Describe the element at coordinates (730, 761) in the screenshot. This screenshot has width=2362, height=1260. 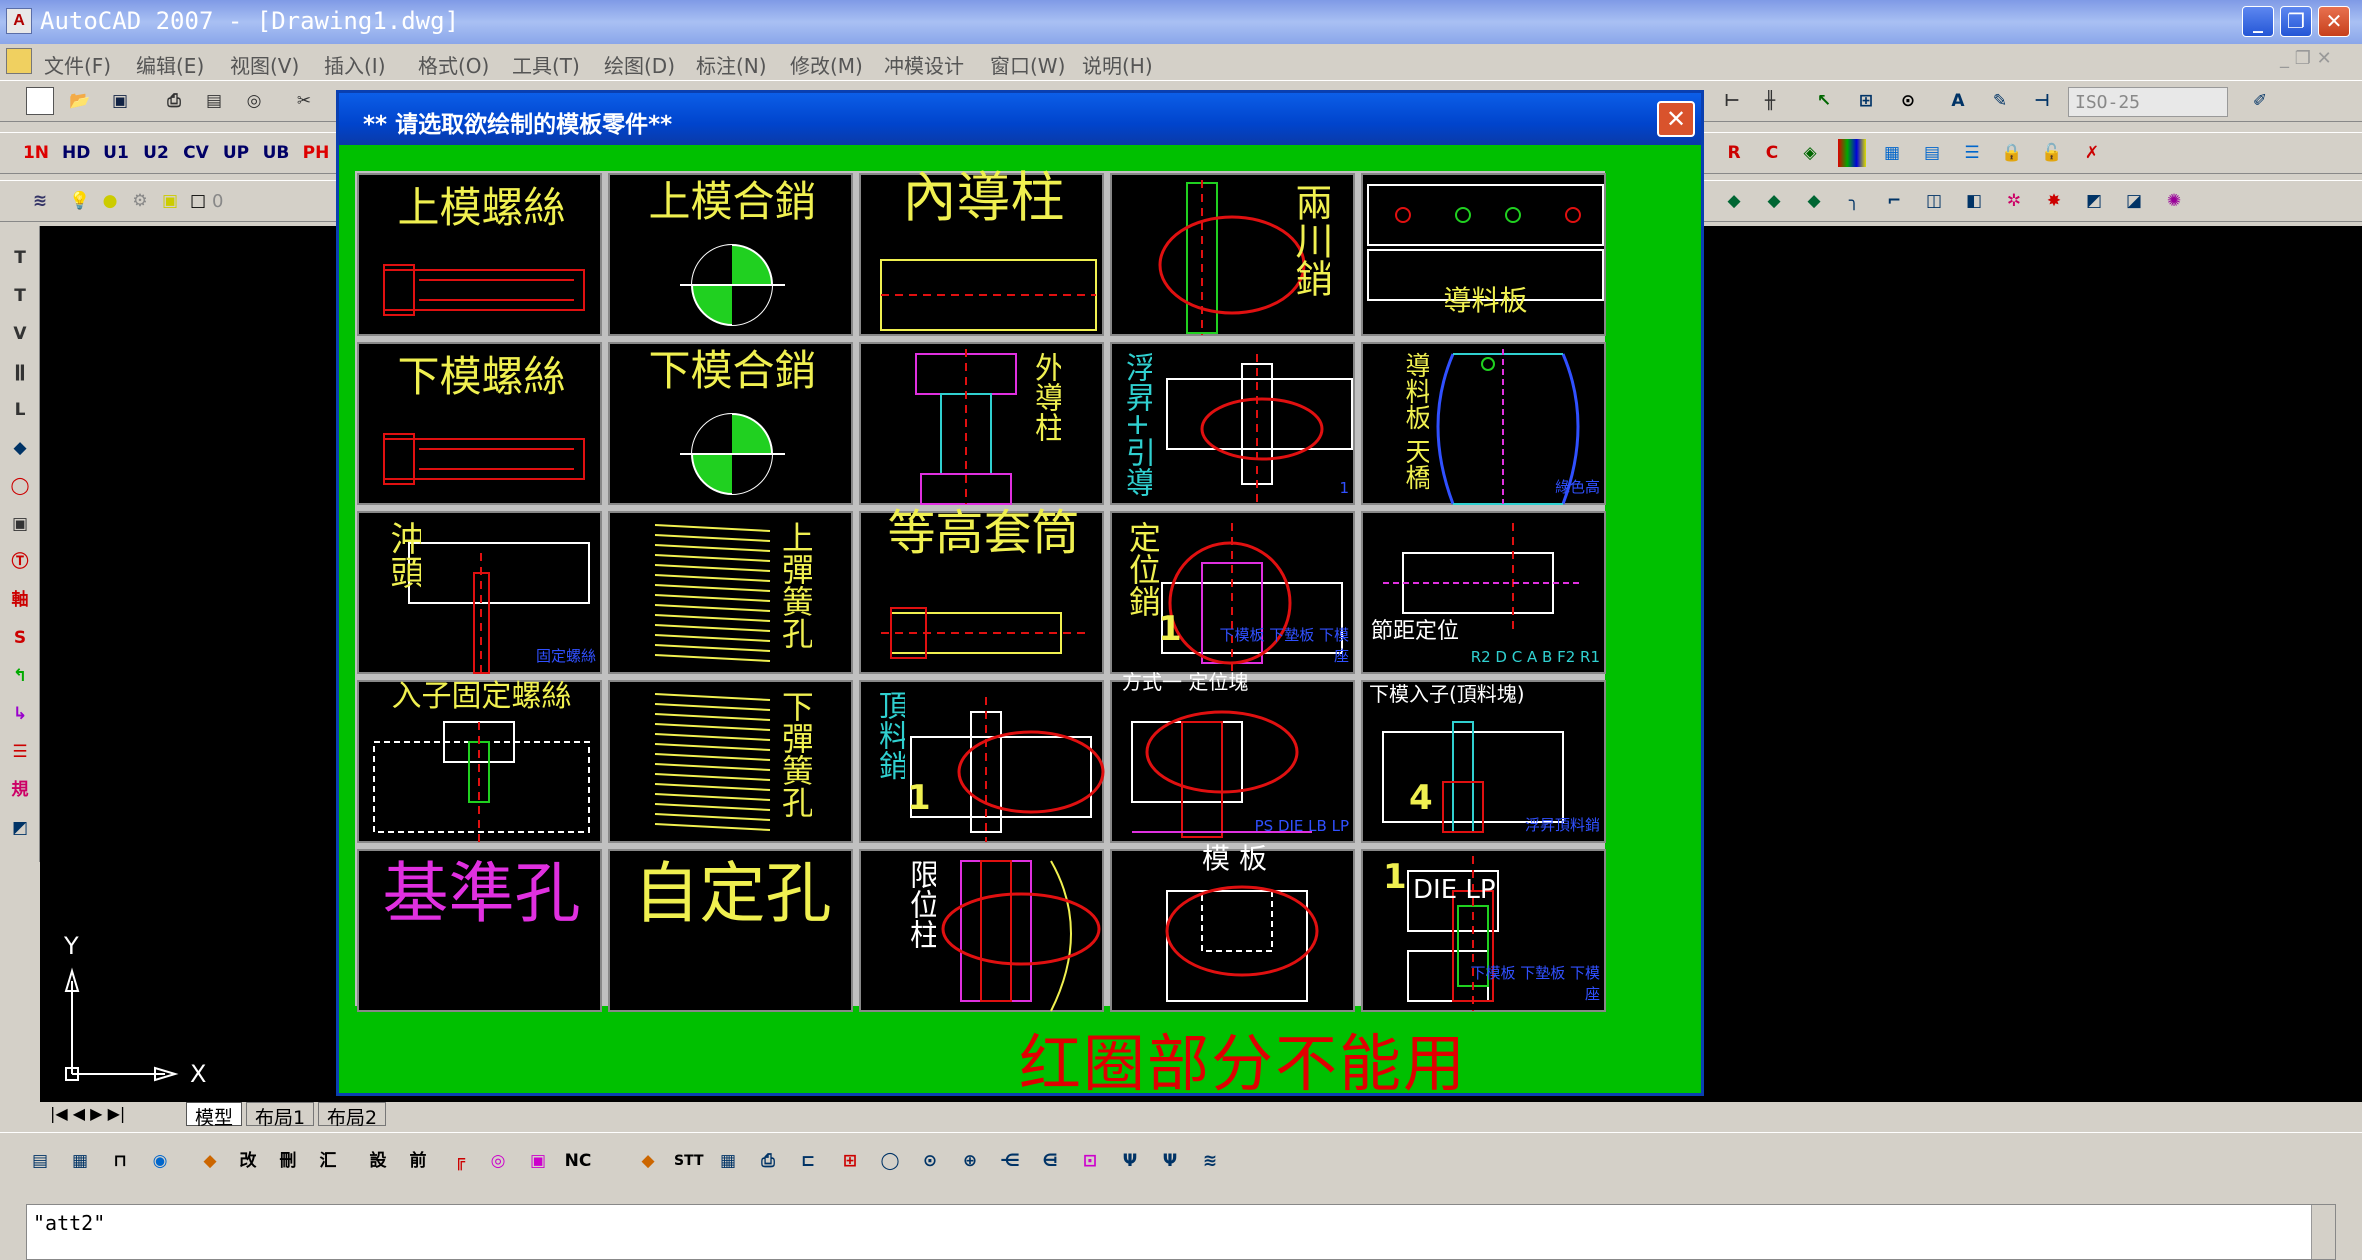
I see `part-cell: 下彈簧孔` at that location.